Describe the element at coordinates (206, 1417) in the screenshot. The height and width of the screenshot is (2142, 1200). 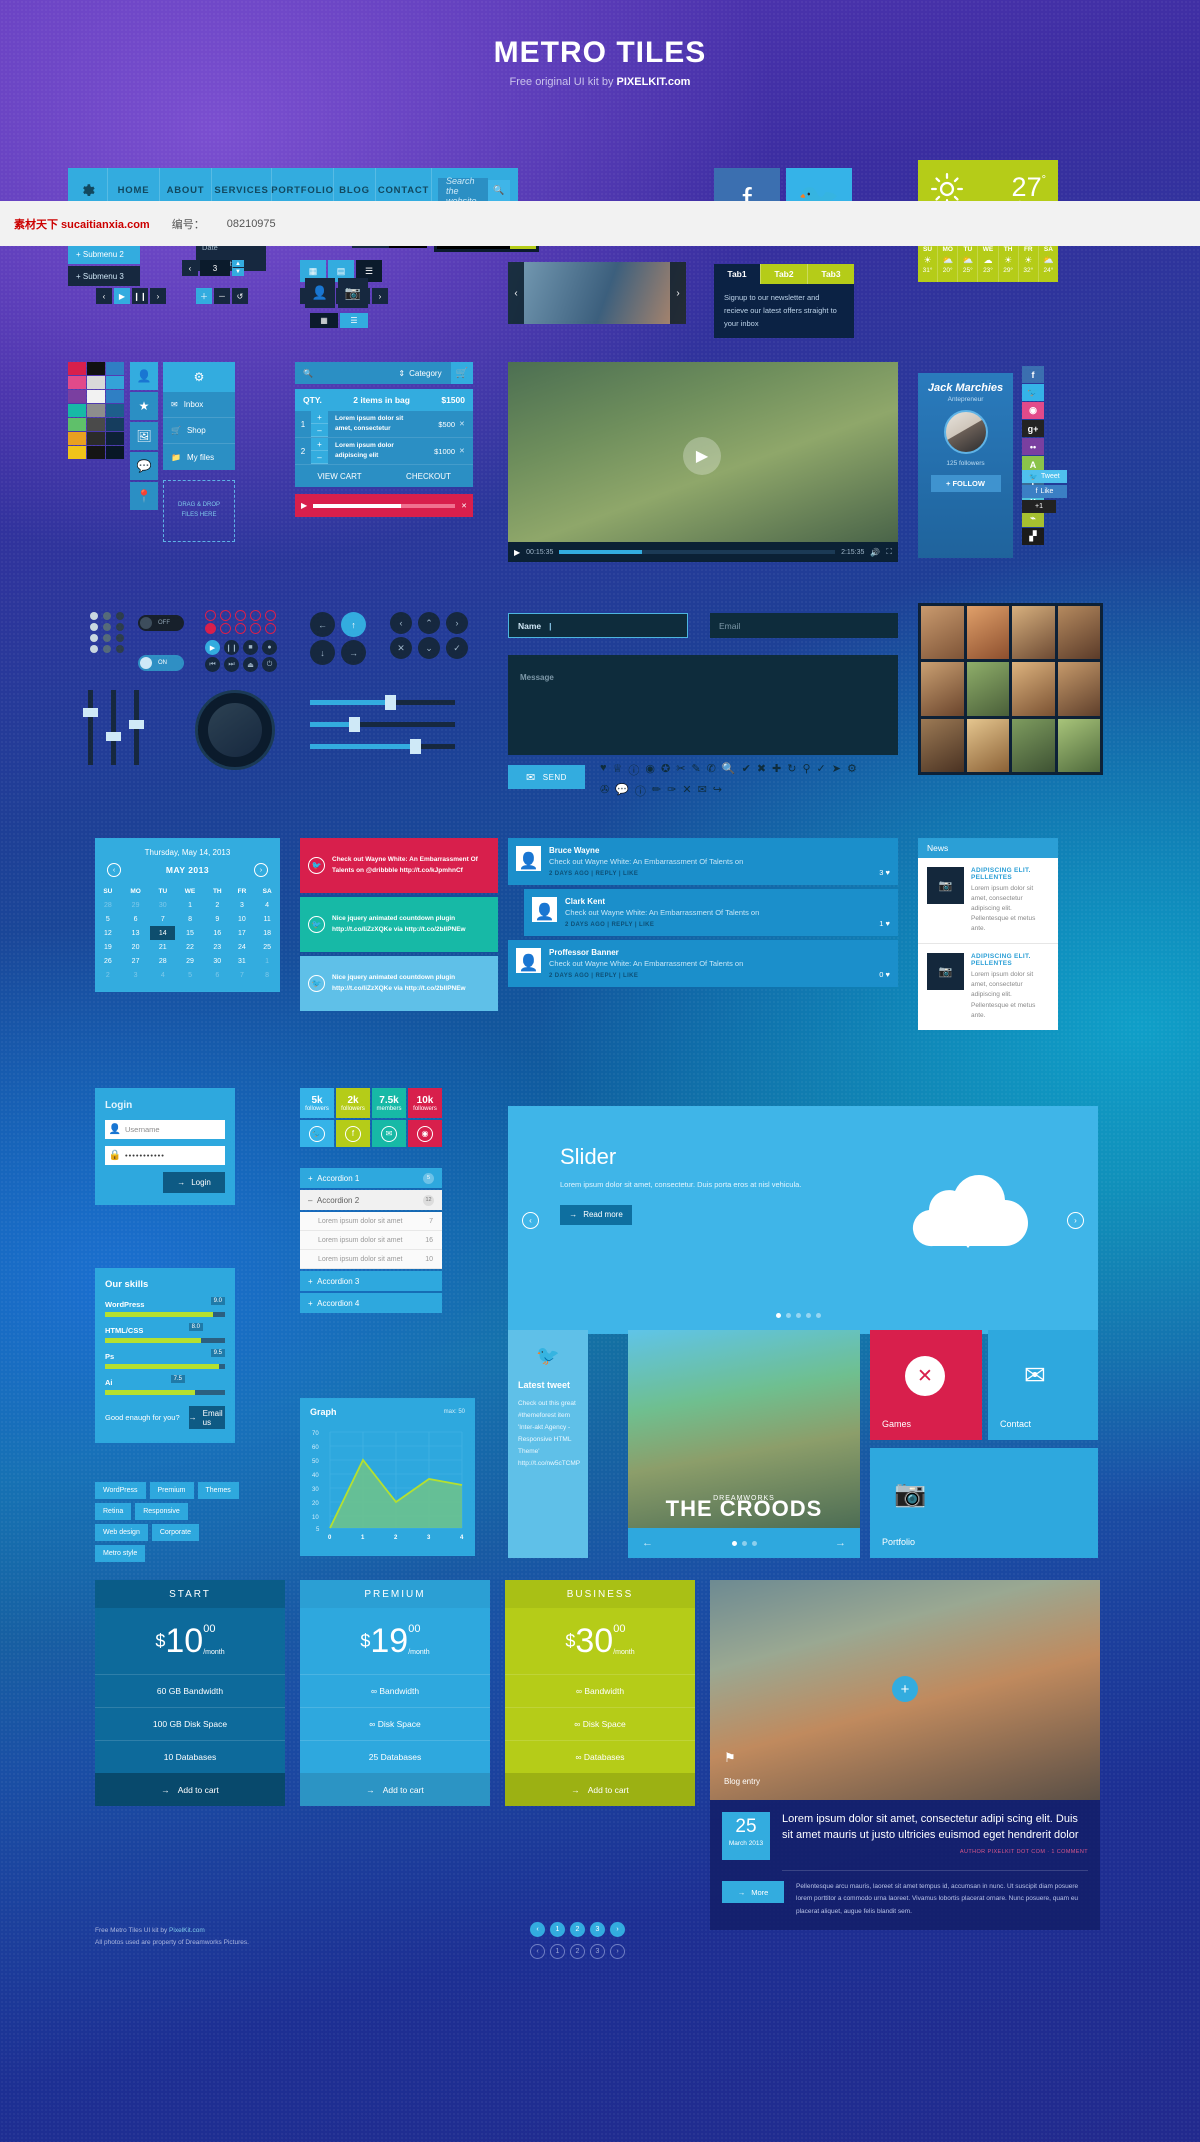
I see `email-us-button: → Email us` at that location.